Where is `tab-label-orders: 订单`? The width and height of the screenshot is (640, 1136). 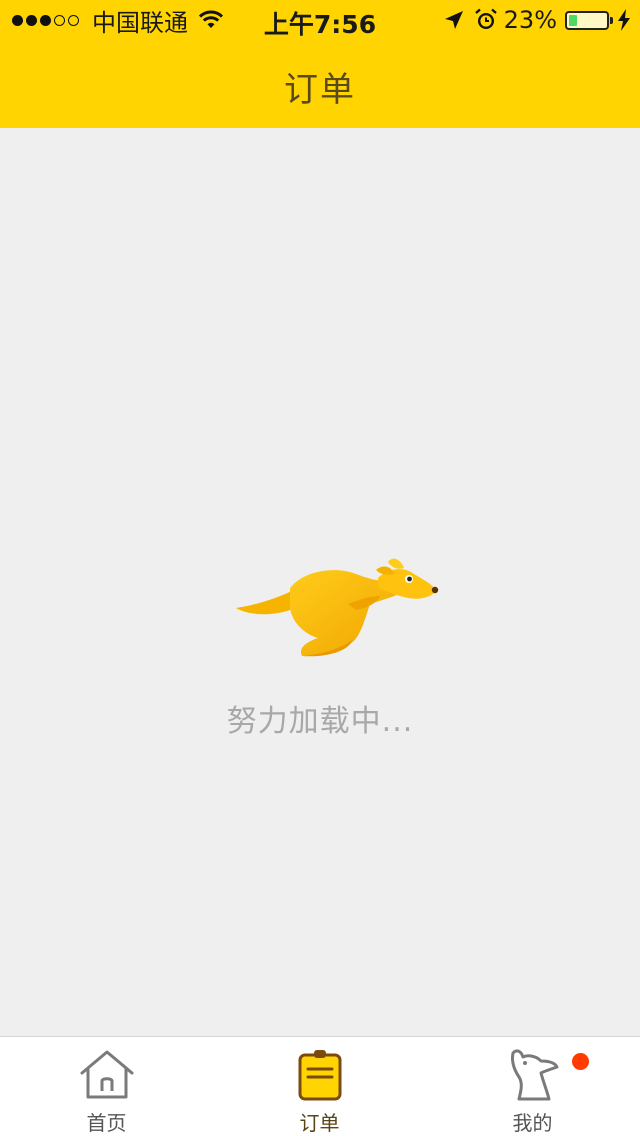
tab-label-orders: 订单 is located at coordinates (319, 1123).